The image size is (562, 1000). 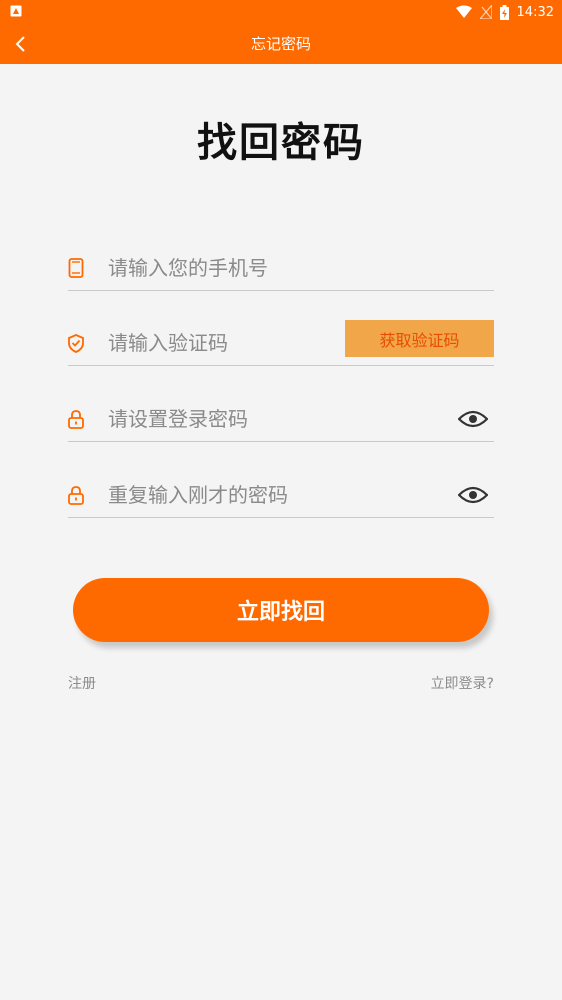 I want to click on code-input, so click(x=218, y=343).